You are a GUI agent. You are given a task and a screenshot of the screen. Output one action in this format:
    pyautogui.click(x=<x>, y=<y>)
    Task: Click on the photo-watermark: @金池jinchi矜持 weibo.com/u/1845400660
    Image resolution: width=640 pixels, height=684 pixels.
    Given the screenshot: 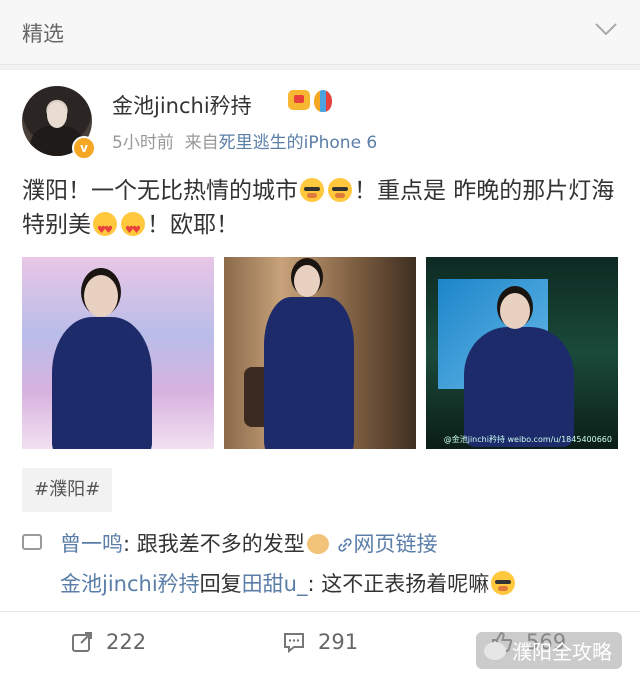 What is the action you would take?
    pyautogui.click(x=527, y=439)
    